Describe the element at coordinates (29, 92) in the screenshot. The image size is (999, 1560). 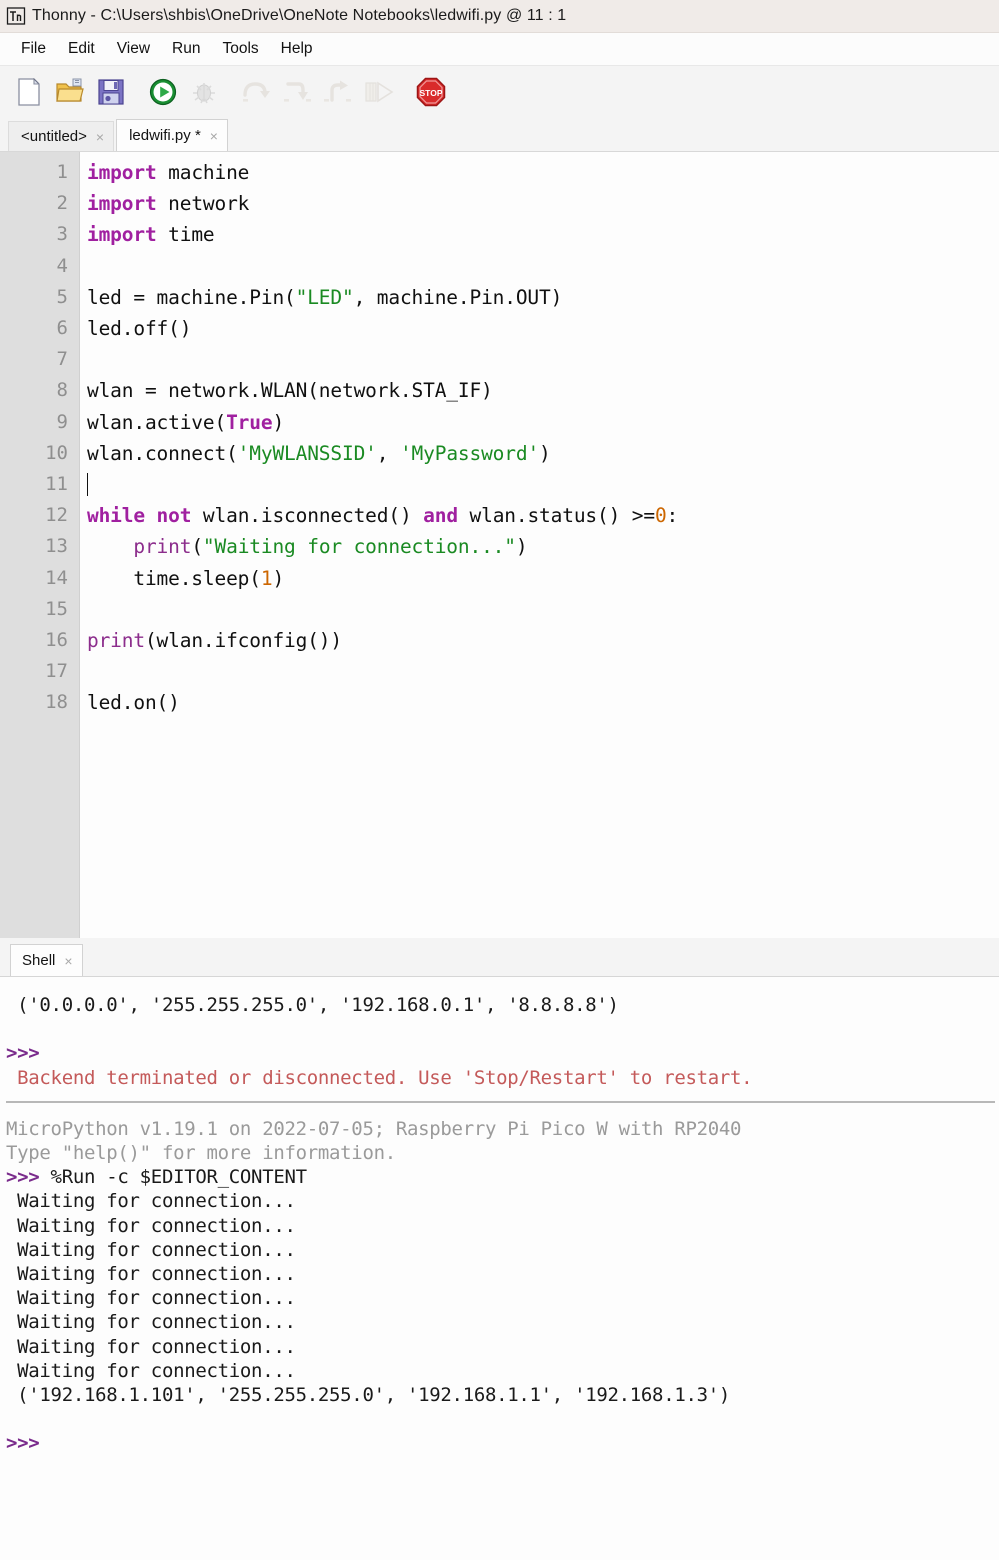
I see `new-file-icon` at that location.